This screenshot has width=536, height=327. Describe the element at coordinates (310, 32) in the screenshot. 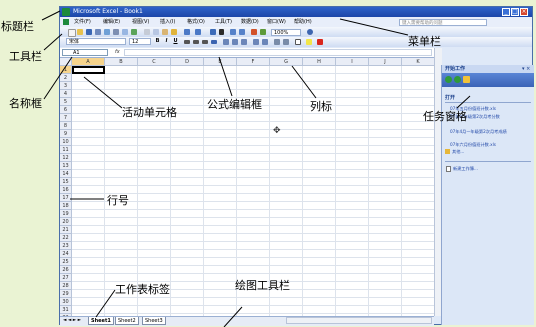

I see `help-icon` at that location.